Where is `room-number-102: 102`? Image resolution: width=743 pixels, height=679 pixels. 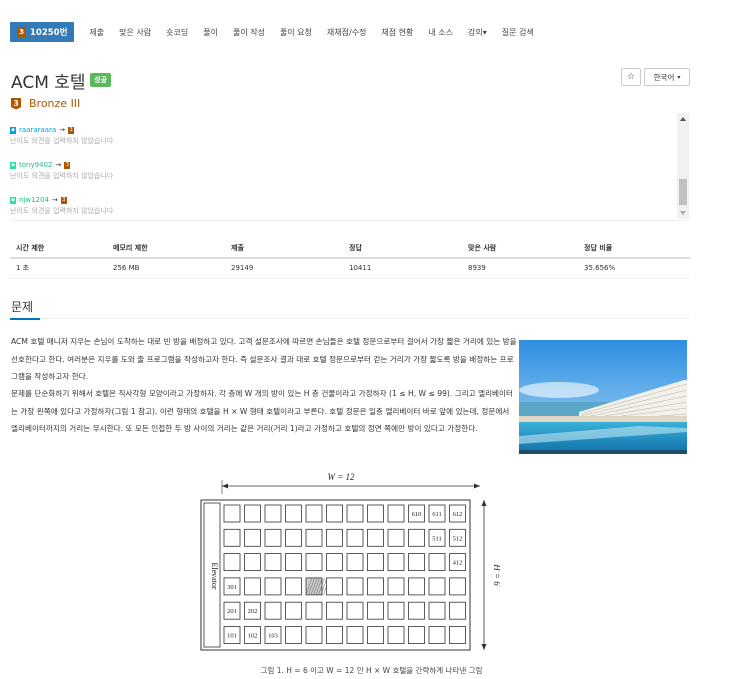 room-number-102: 102 is located at coordinates (253, 636).